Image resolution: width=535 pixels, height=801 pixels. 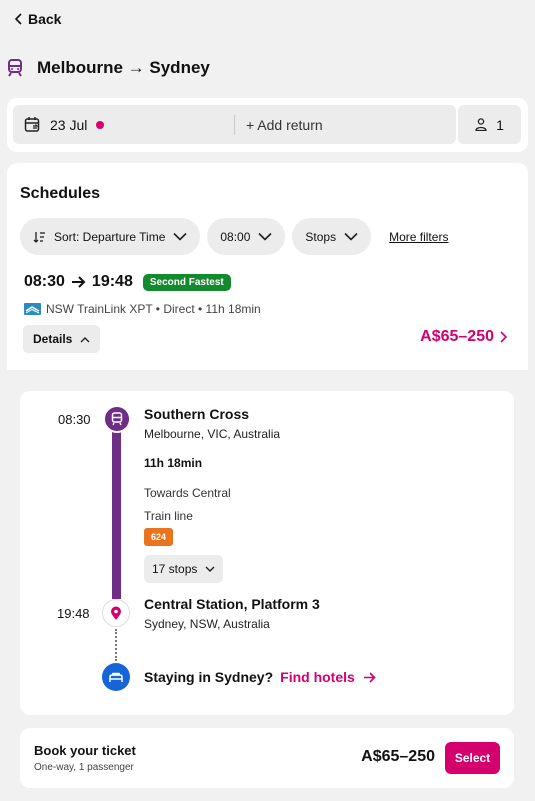 I want to click on operator-info: NSW TrainLink XPT • Direct • 11h 18min, so click(x=142, y=309).